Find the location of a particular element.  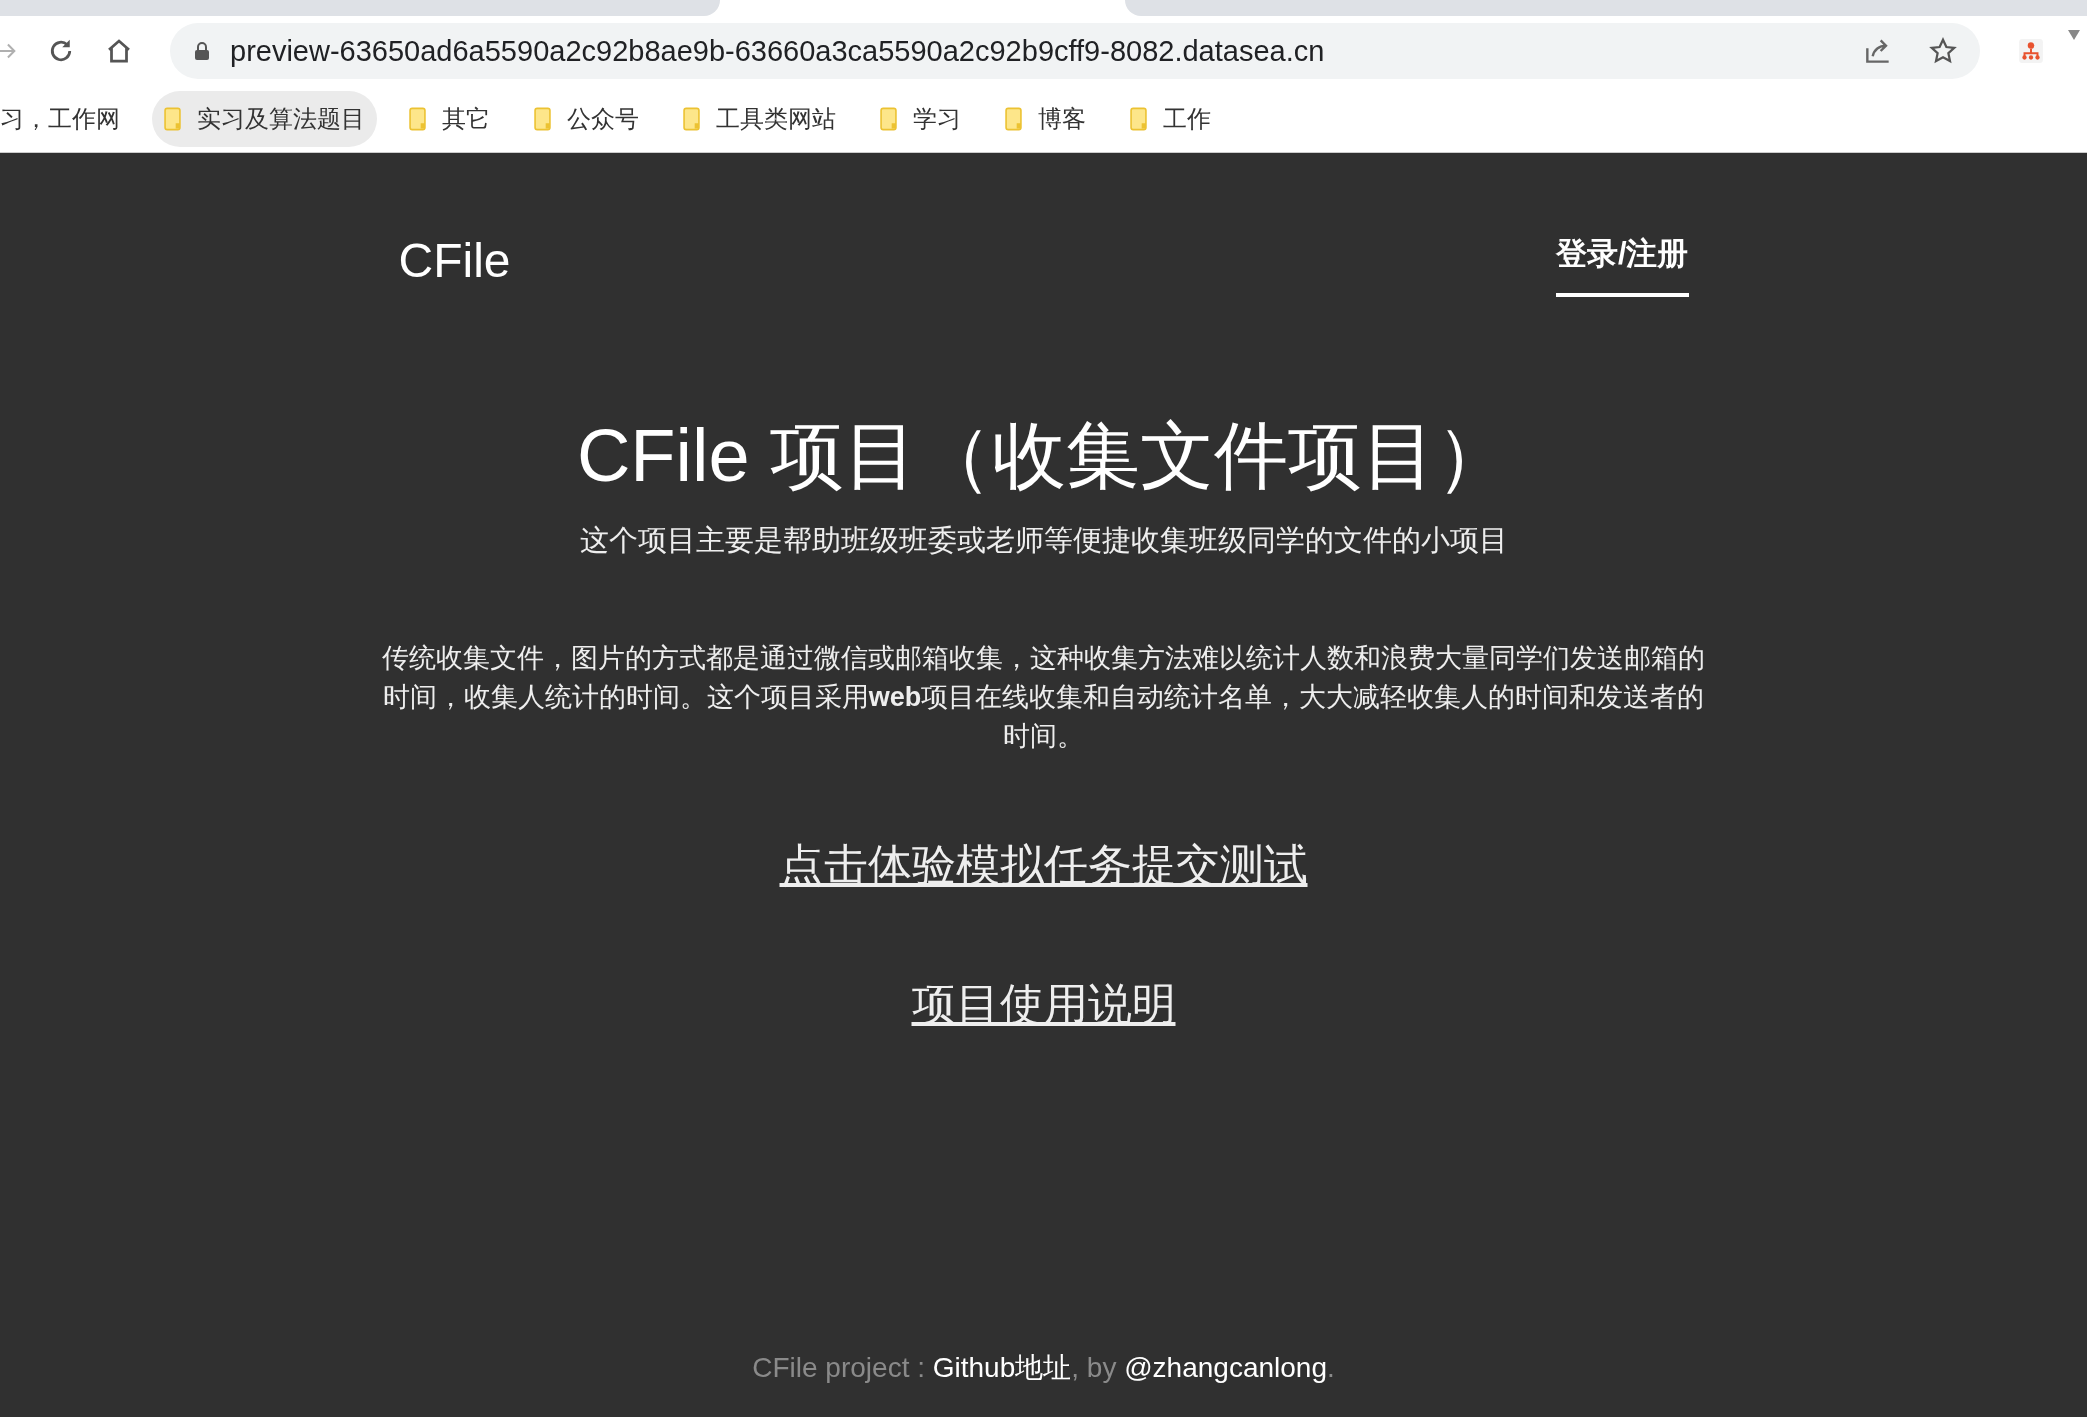

bookmark-item: 公众号 is located at coordinates (586, 119).